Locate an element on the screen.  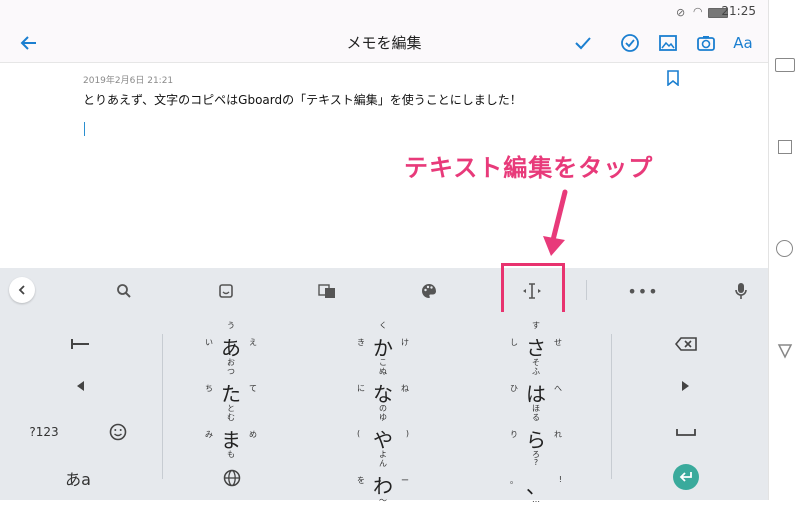
kana-key-ka: くきけかこ is located at coordinates (383, 345).